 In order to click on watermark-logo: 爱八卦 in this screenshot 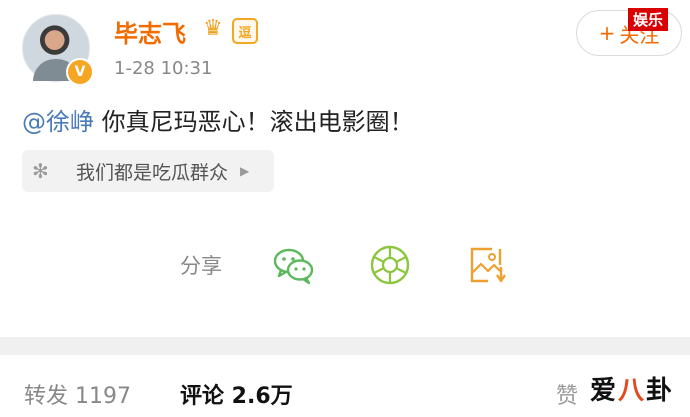, I will do `click(632, 388)`.